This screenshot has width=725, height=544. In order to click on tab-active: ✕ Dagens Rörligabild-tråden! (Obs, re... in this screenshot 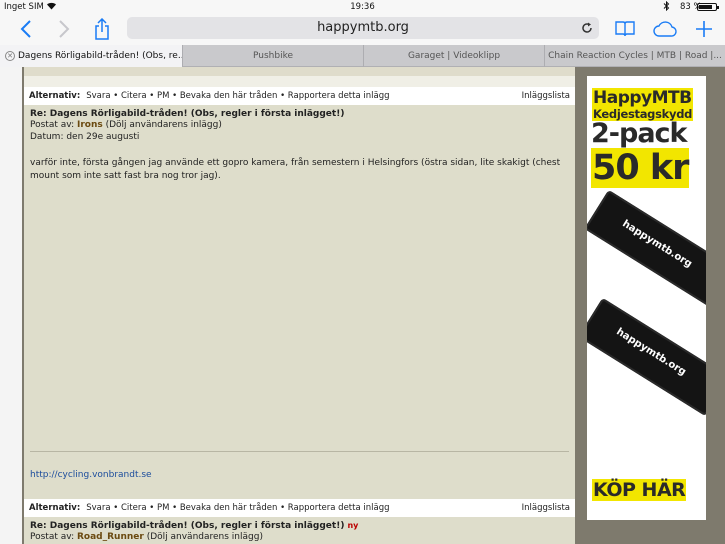, I will do `click(91, 56)`.